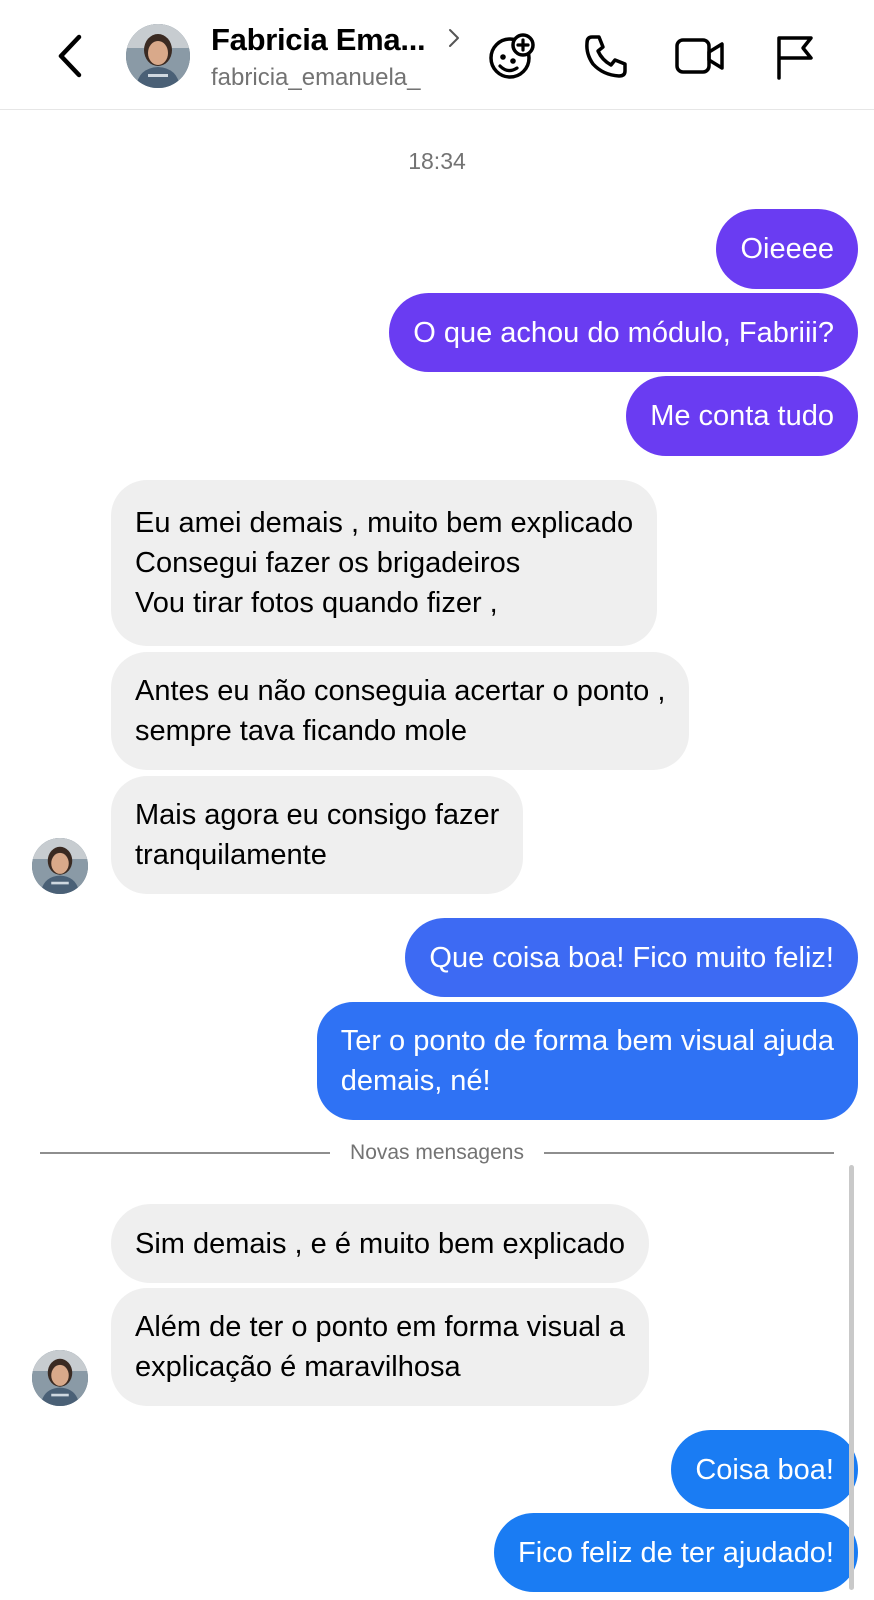 The image size is (874, 1600). I want to click on add-effect-icon, so click(512, 56).